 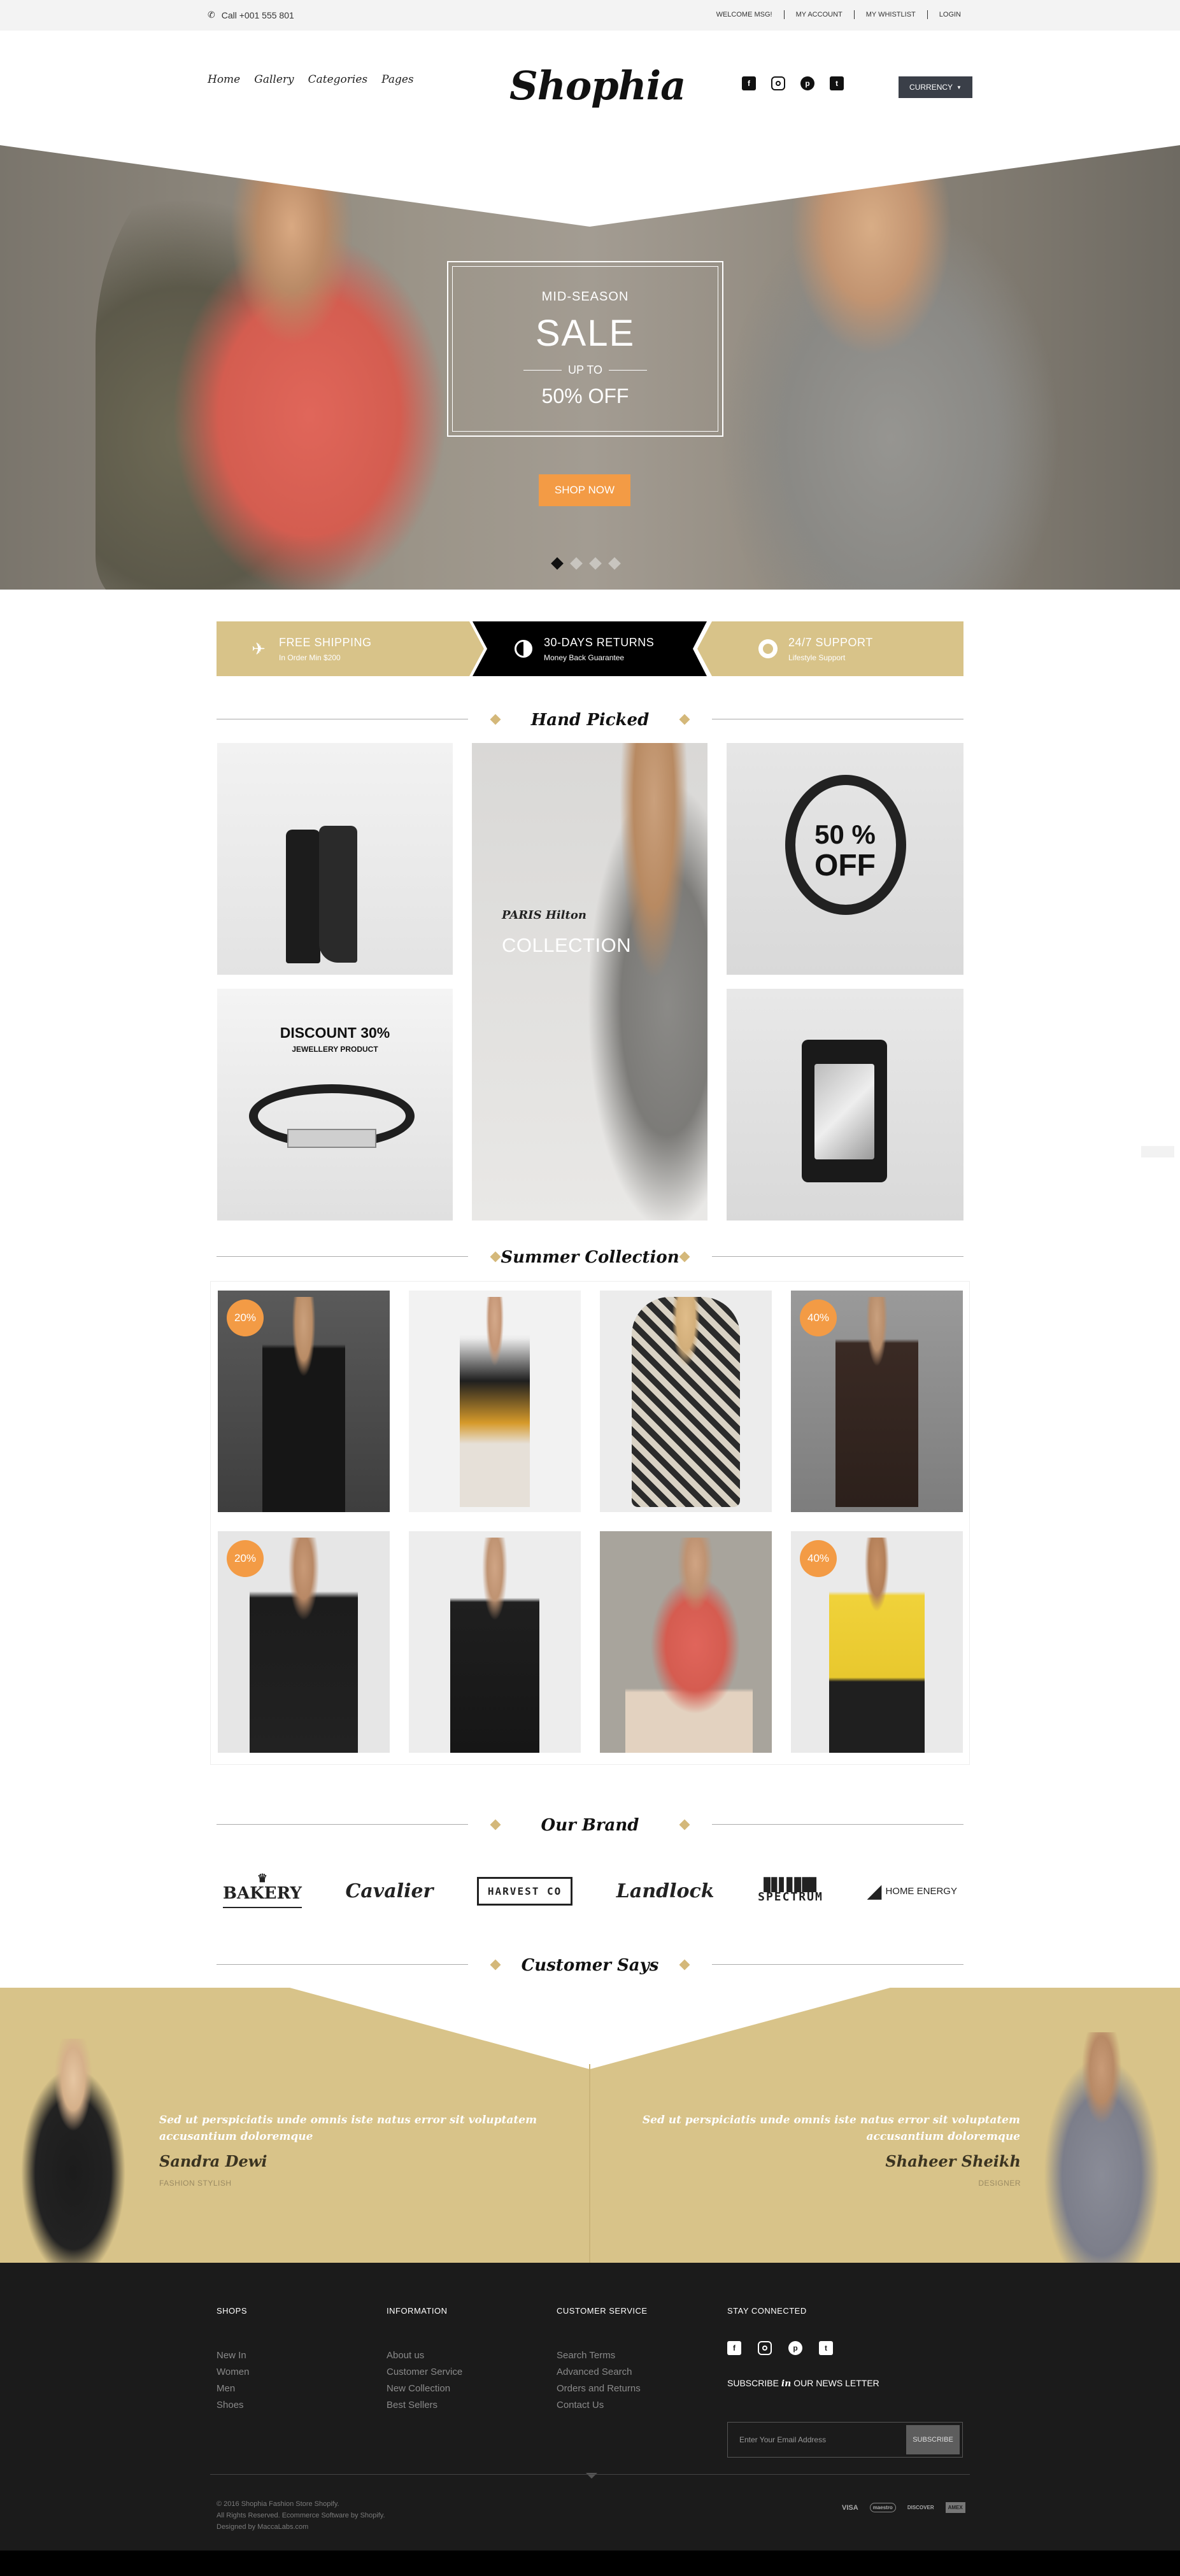 I want to click on footer-link: Men, so click(x=233, y=2389).